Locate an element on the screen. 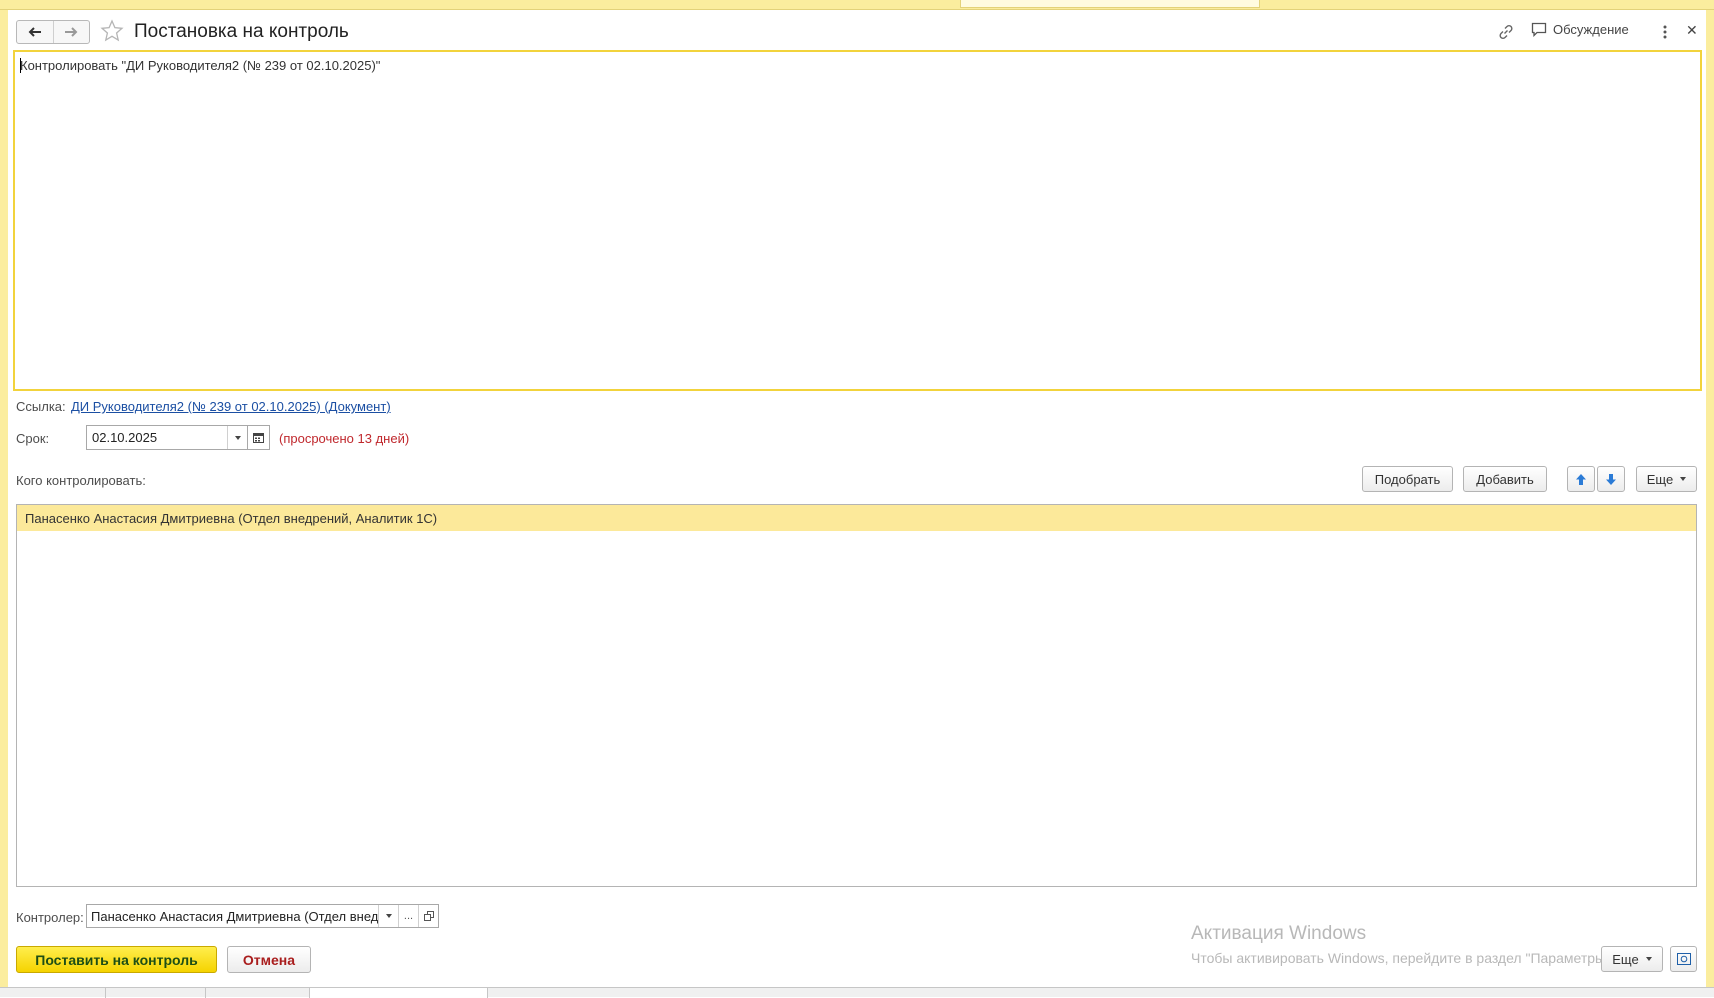  help-button is located at coordinates (1683, 959).